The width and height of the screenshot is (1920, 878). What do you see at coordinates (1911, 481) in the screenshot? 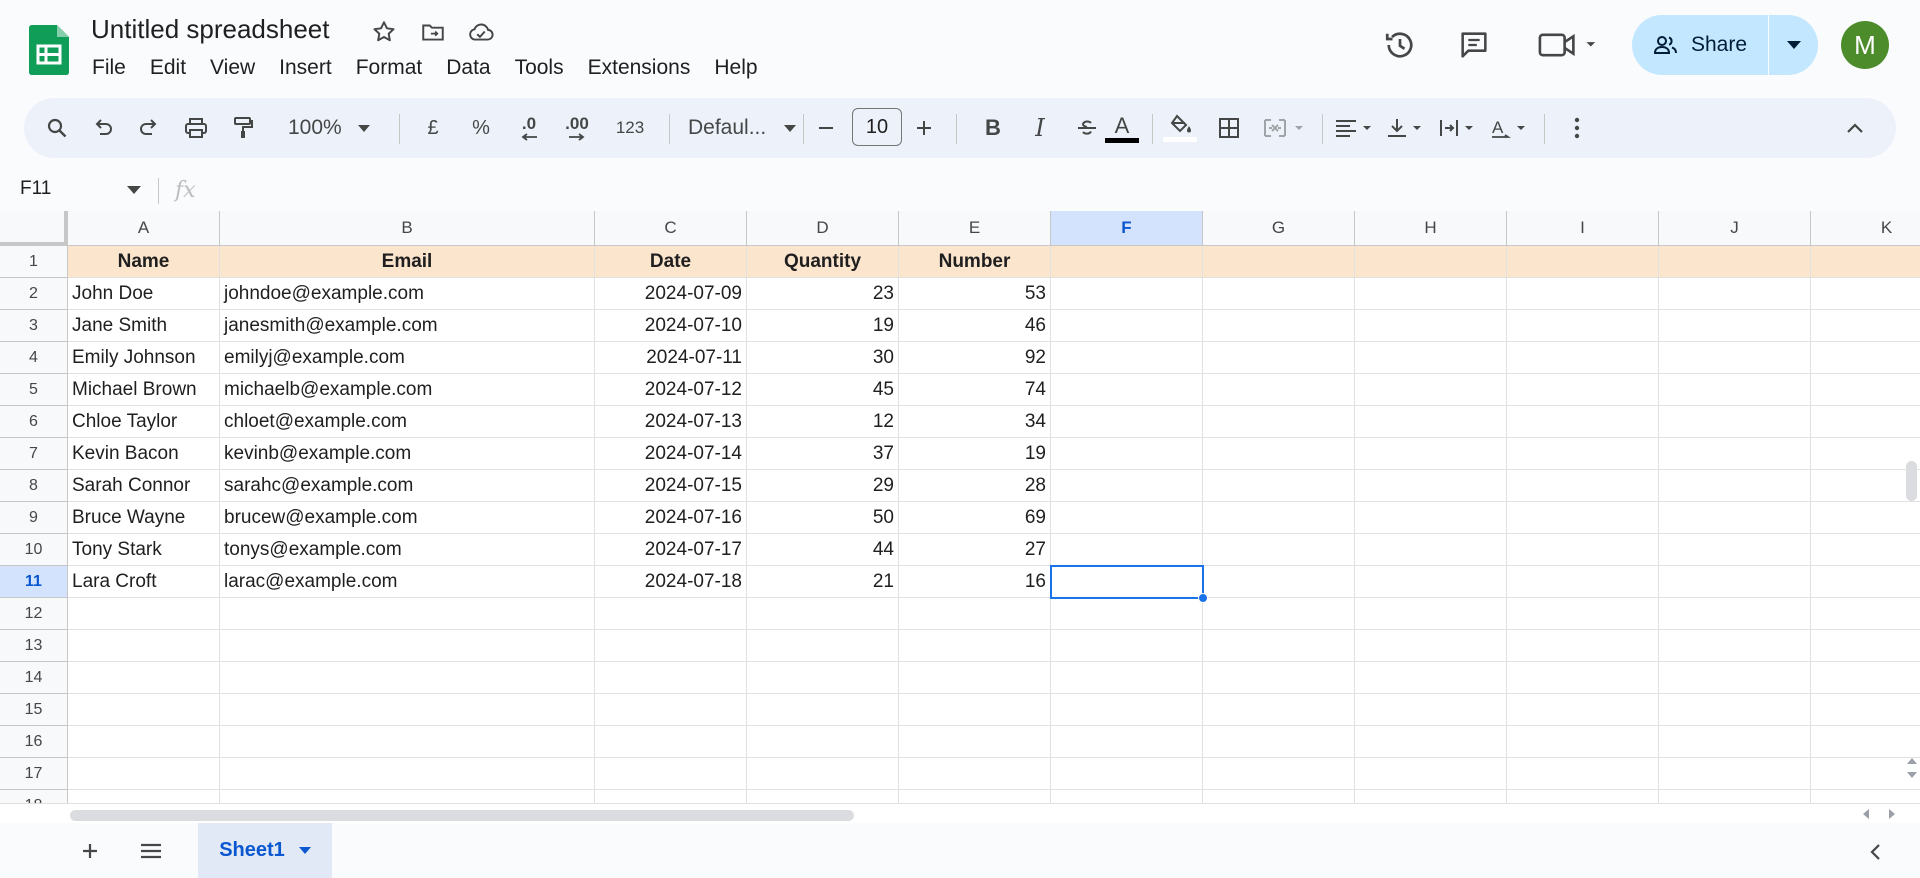
I see `vertical-scrollbar-thumb` at bounding box center [1911, 481].